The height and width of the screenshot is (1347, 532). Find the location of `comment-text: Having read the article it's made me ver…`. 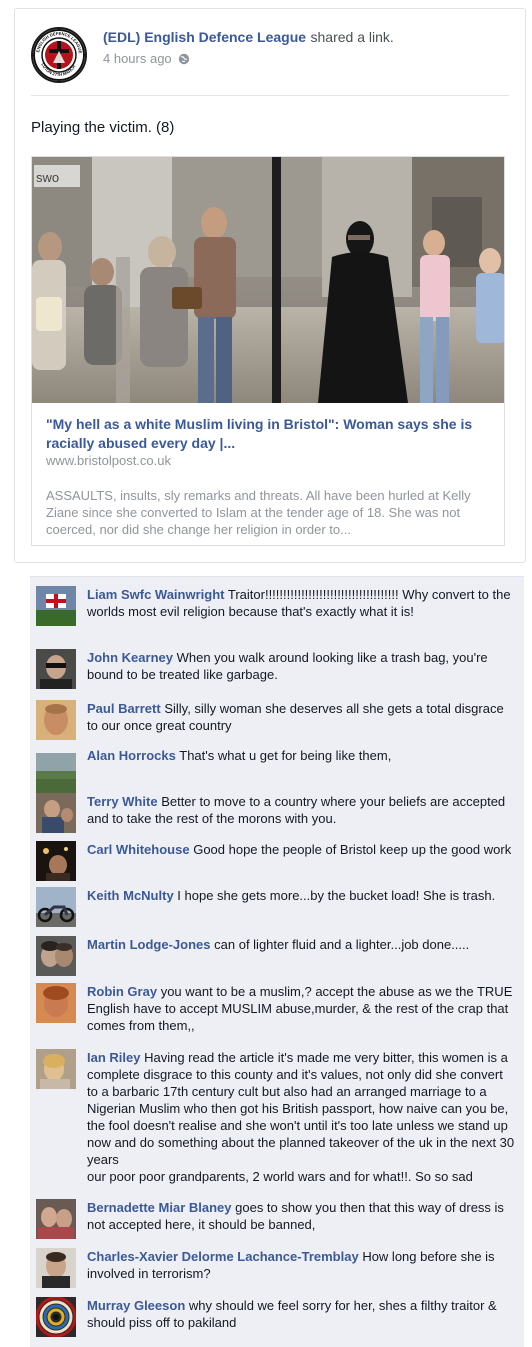

comment-text: Having read the article it's made me ver… is located at coordinates (301, 1108).